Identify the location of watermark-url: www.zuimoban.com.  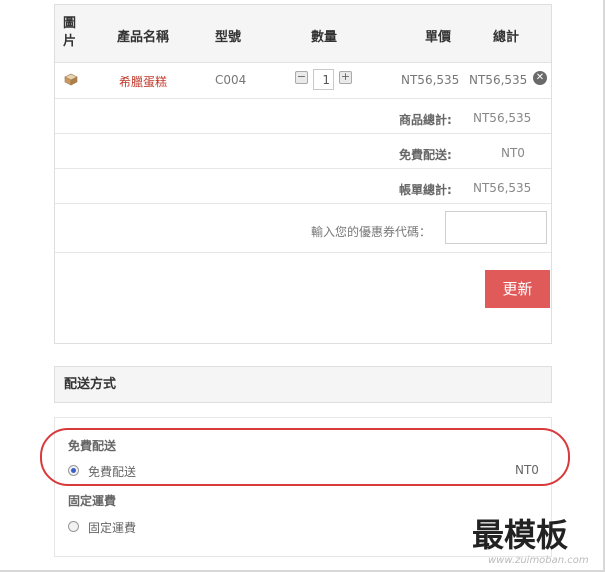
(538, 560).